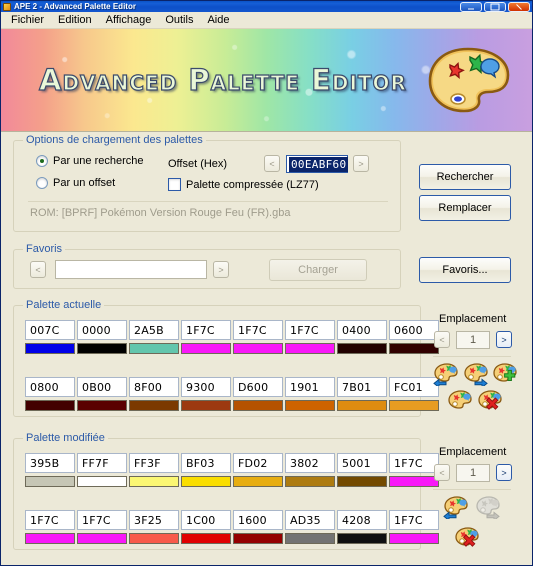  I want to click on favorites-next-button: >, so click(221, 269).